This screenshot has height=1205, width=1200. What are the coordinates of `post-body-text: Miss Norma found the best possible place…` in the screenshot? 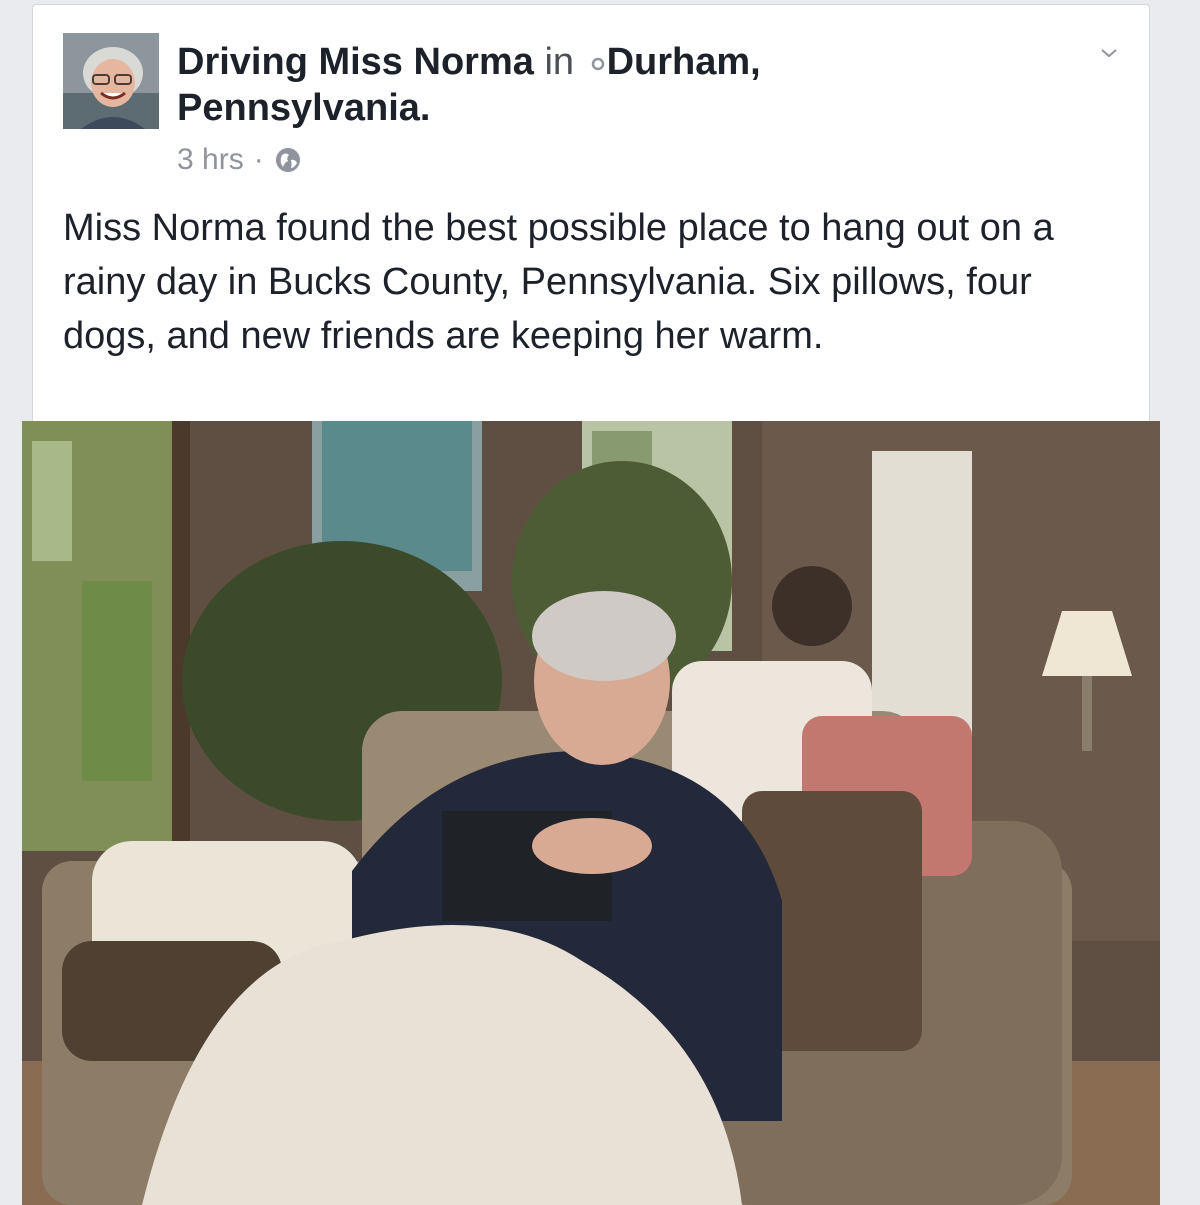 It's located at (558, 282).